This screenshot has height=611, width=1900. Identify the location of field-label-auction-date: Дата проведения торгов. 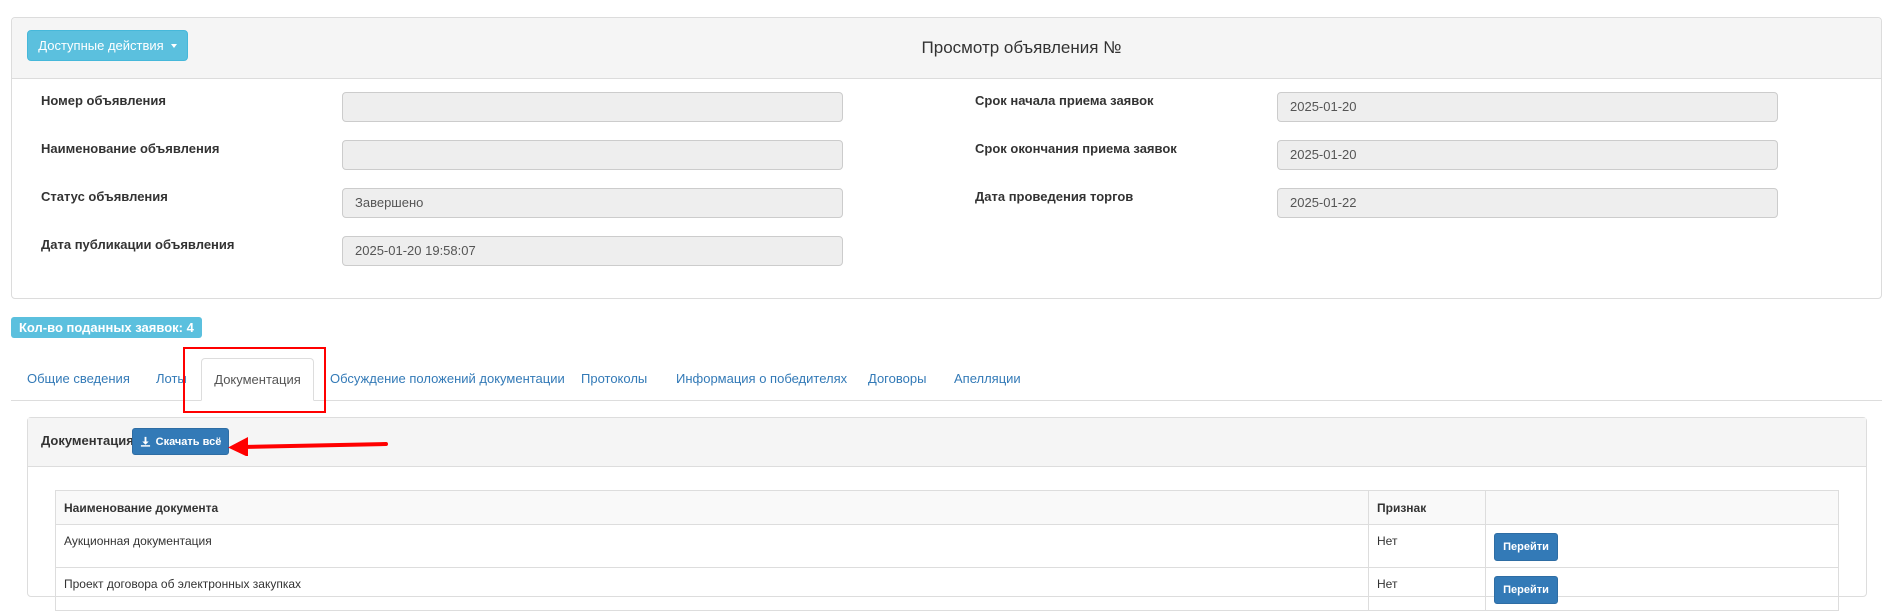
(1054, 196).